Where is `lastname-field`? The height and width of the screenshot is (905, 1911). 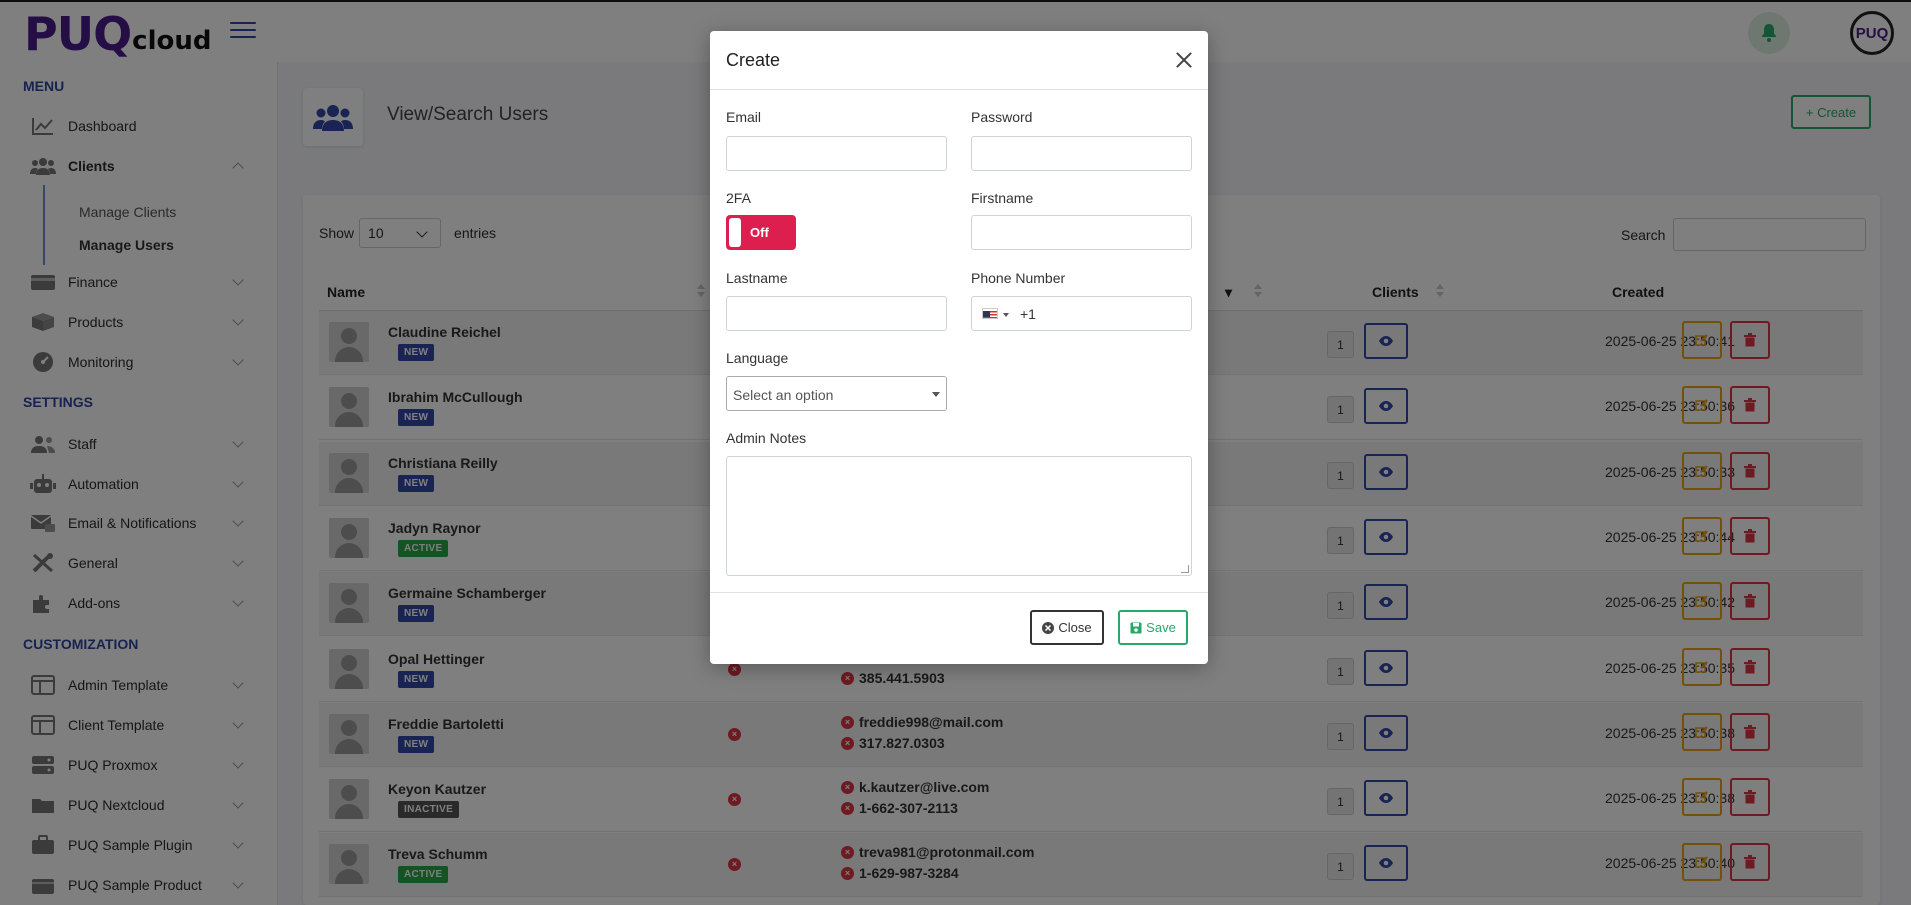
lastname-field is located at coordinates (836, 313).